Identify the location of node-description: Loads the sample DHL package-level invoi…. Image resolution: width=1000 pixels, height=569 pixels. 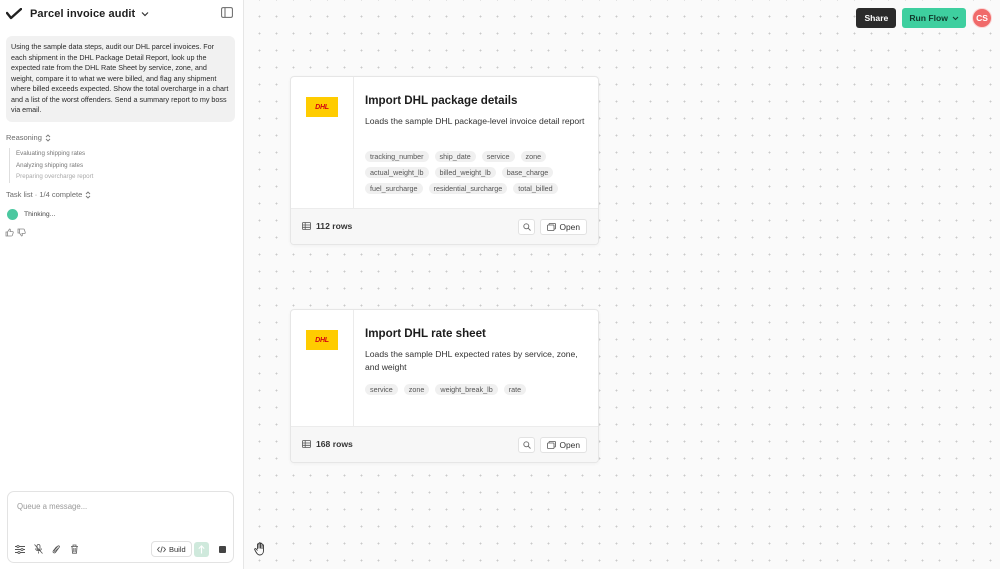
(475, 121).